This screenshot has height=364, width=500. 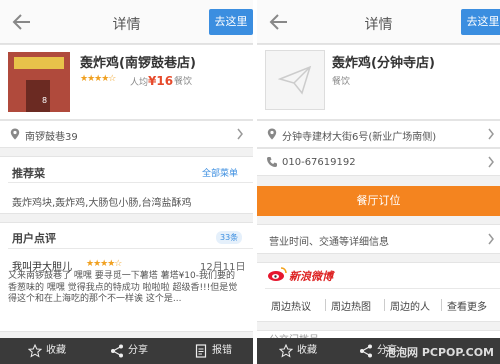 I want to click on weibo-logo-text: 新浪微博, so click(x=311, y=276).